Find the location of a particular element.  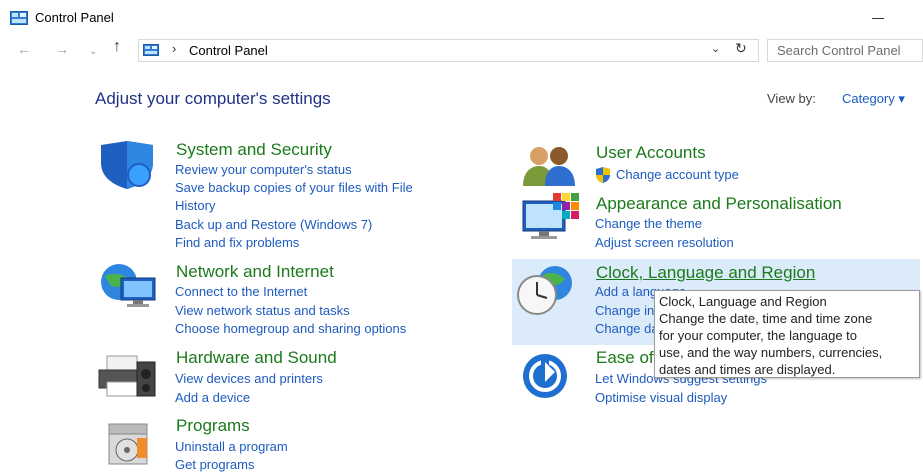

minimize-button is located at coordinates (880, 17).